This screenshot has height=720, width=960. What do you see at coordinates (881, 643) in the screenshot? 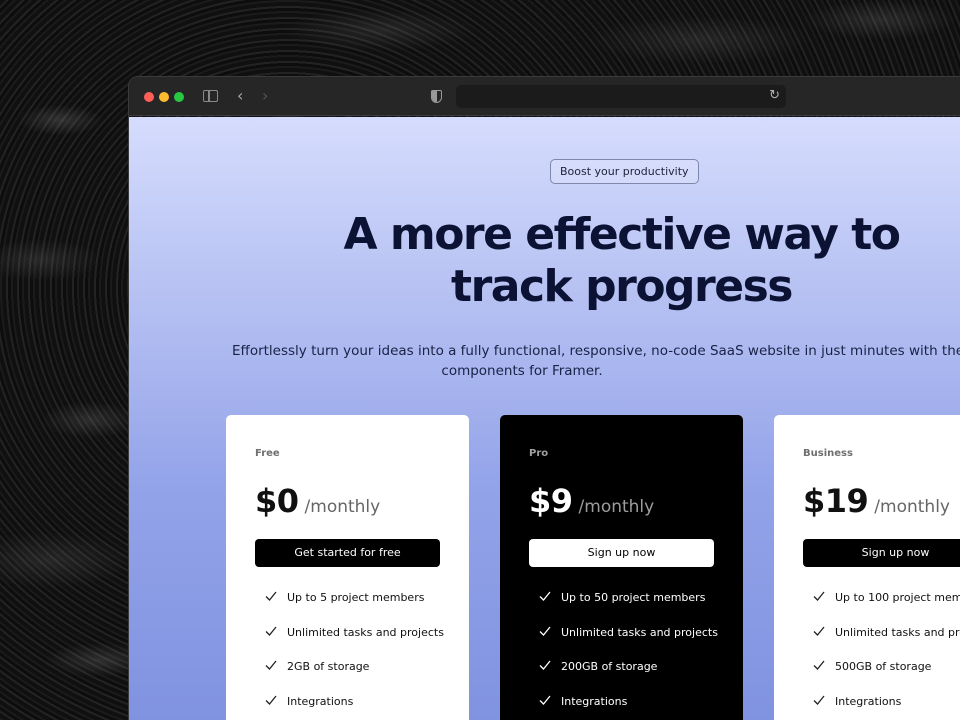
I see `feature-item: Unlimited tasks and proj` at bounding box center [881, 643].